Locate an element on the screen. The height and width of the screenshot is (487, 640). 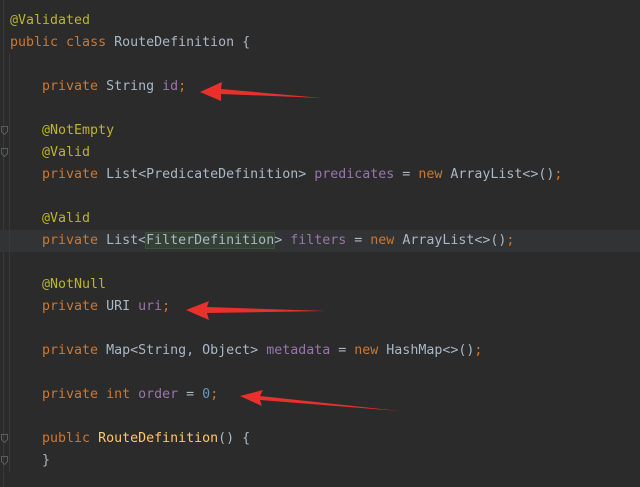
code-line: @NotEmpty is located at coordinates (320, 131).